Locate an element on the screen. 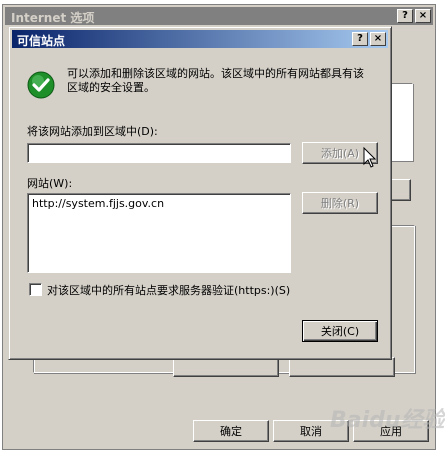 This screenshot has height=454, width=445. ok-button: 确定 is located at coordinates (231, 431).